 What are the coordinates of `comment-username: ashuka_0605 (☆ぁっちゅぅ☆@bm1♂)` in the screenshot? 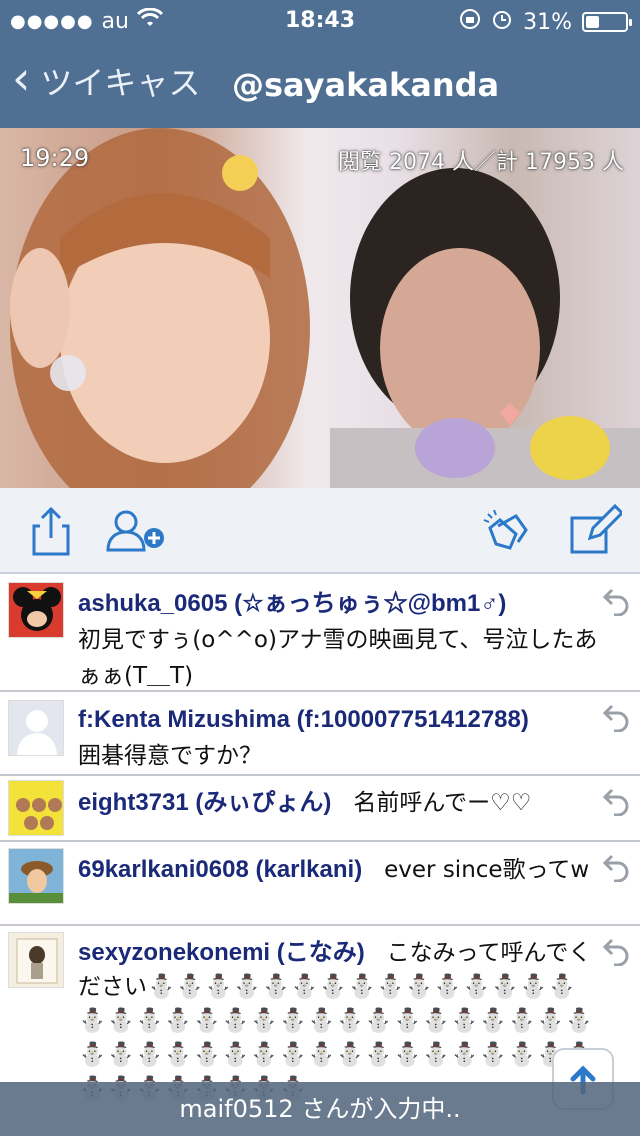 It's located at (292, 603).